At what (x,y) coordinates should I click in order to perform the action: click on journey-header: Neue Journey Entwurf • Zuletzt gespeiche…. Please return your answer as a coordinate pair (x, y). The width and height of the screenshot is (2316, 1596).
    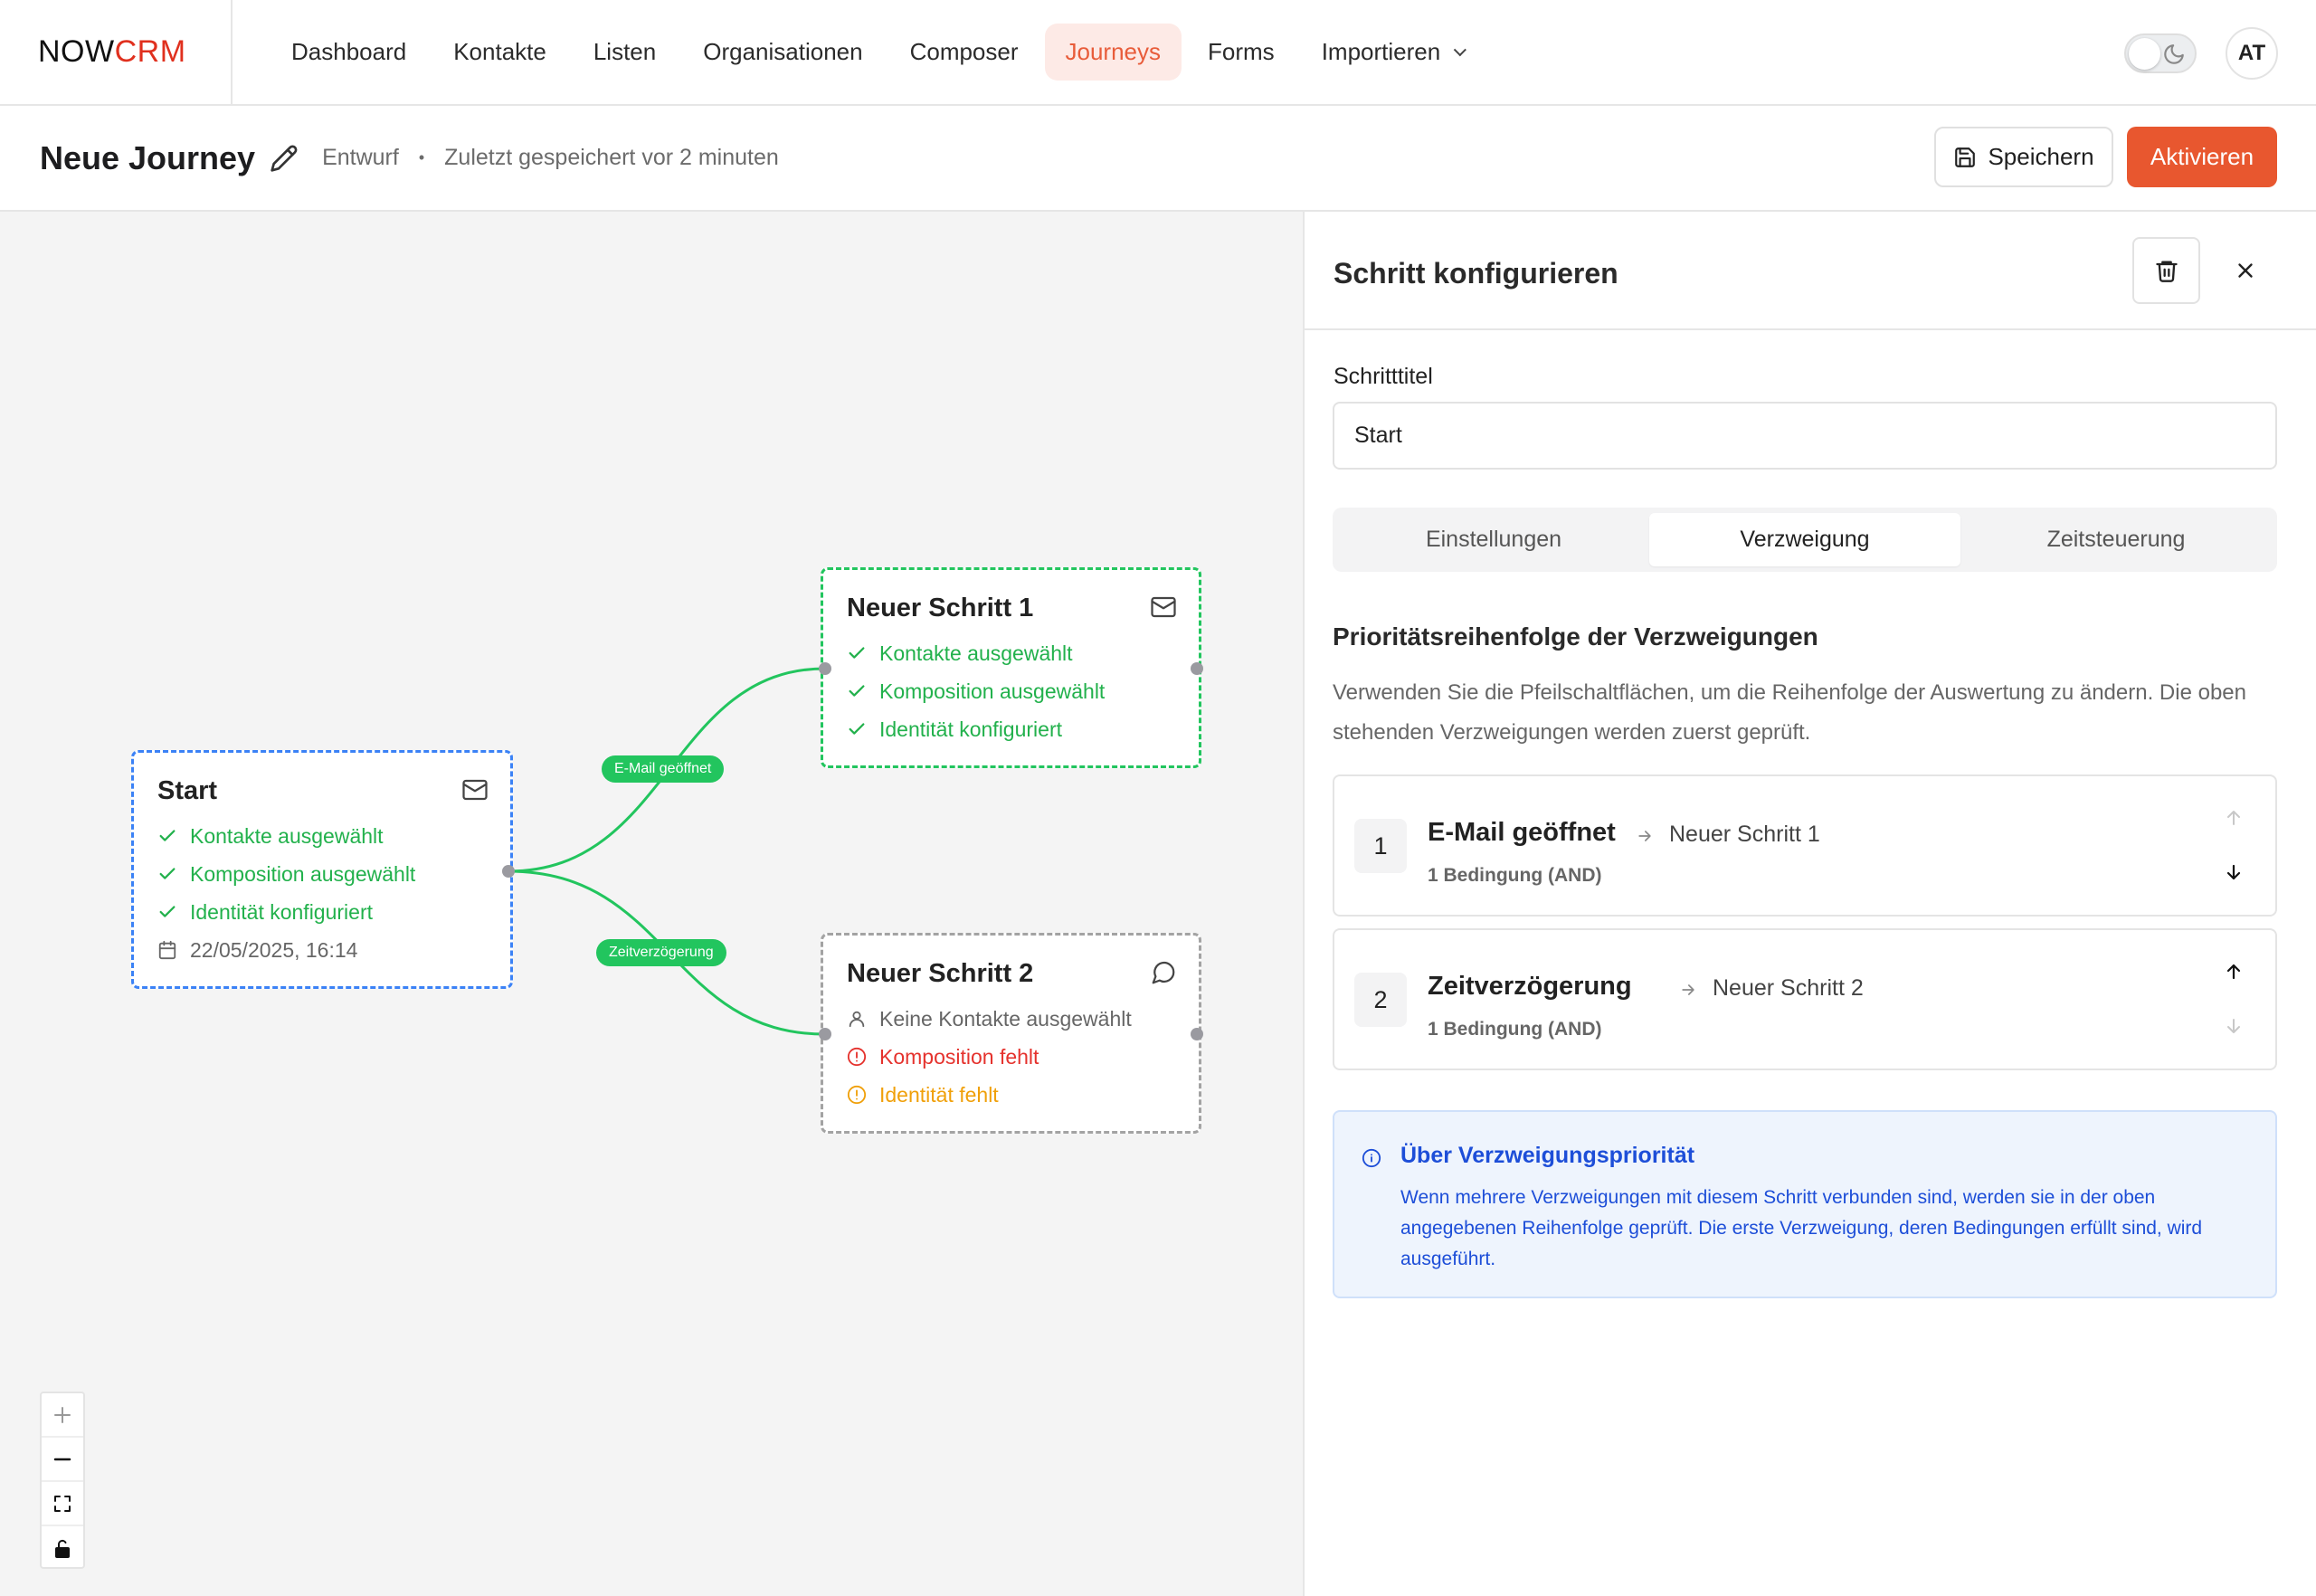
    Looking at the image, I should click on (1158, 159).